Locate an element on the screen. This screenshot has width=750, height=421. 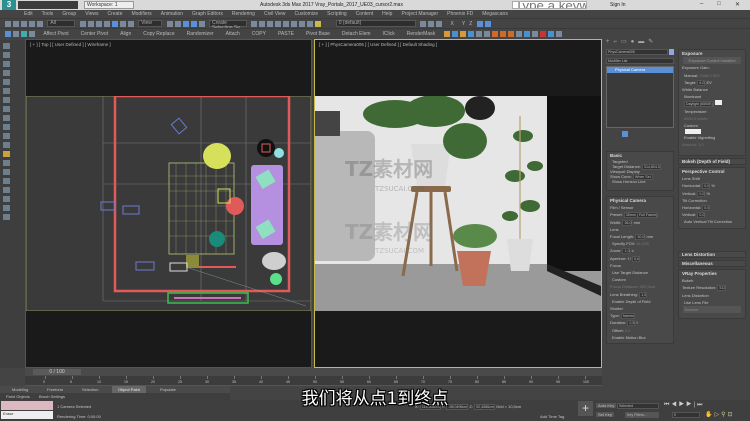
texture-resolution-field: 512 is located at coordinates (722, 288).